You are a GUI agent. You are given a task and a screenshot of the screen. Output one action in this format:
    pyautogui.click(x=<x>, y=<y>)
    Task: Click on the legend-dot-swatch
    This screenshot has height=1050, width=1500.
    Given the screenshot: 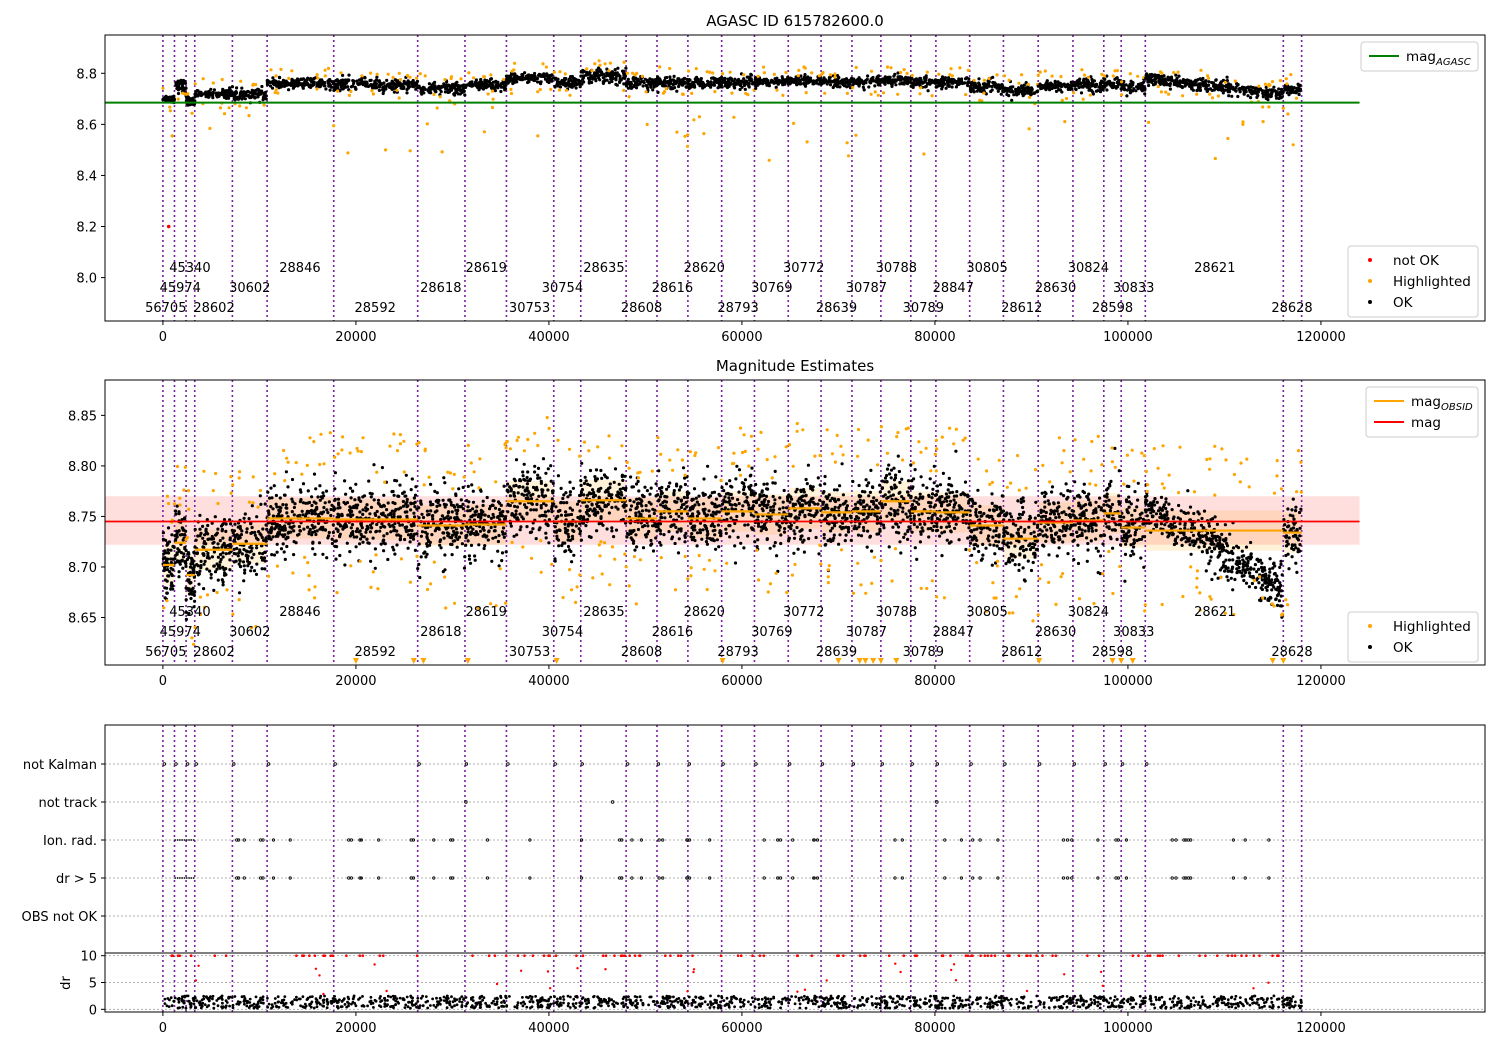 What is the action you would take?
    pyautogui.click(x=1370, y=260)
    